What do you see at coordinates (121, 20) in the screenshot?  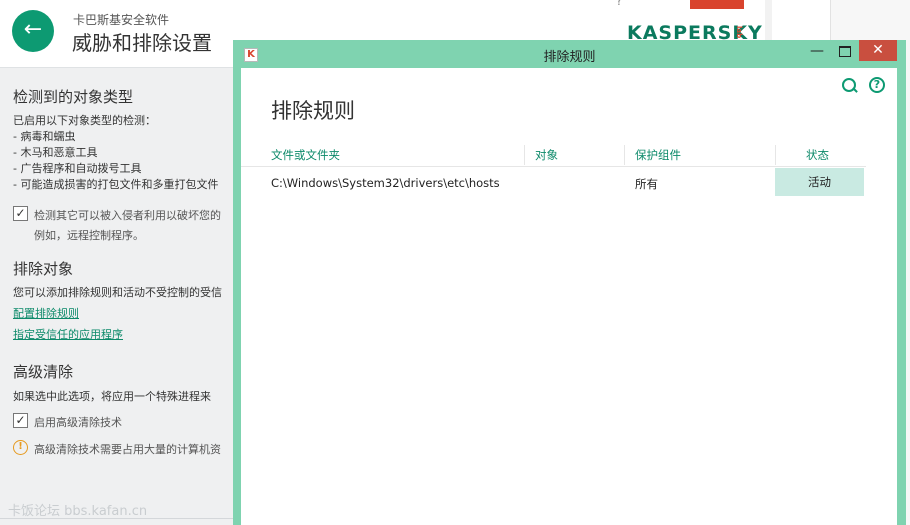 I see `app-name: 卡巴斯基安全软件` at bounding box center [121, 20].